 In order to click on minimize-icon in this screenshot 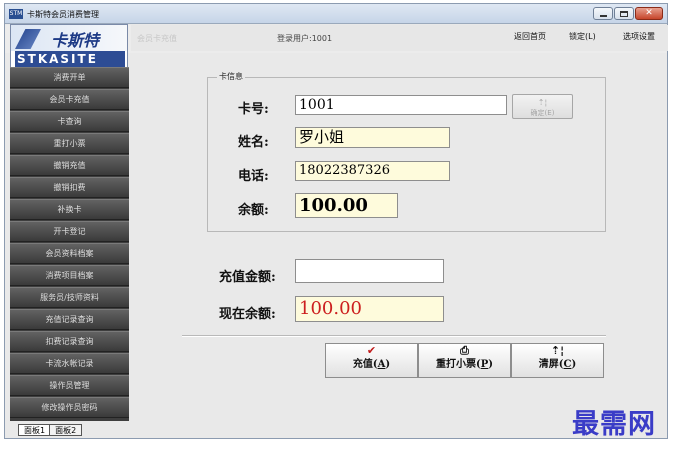, I will do `click(603, 15)`.